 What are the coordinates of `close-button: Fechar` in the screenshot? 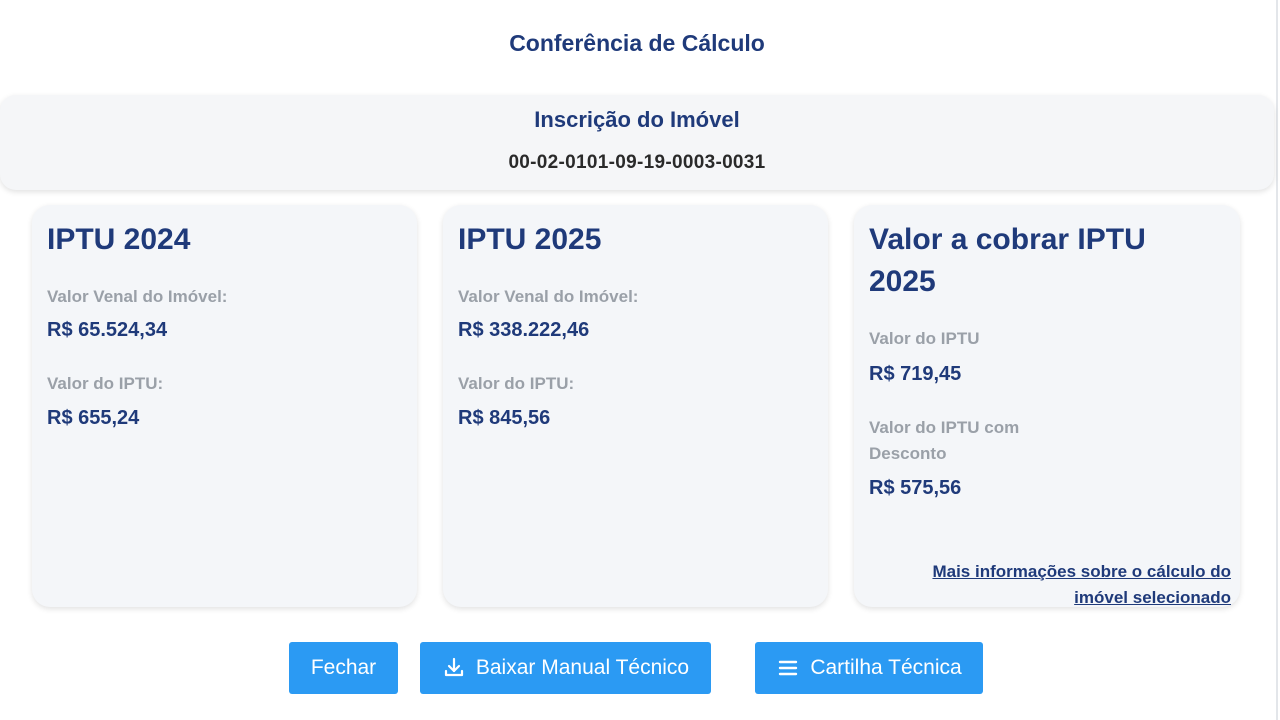 It's located at (343, 668).